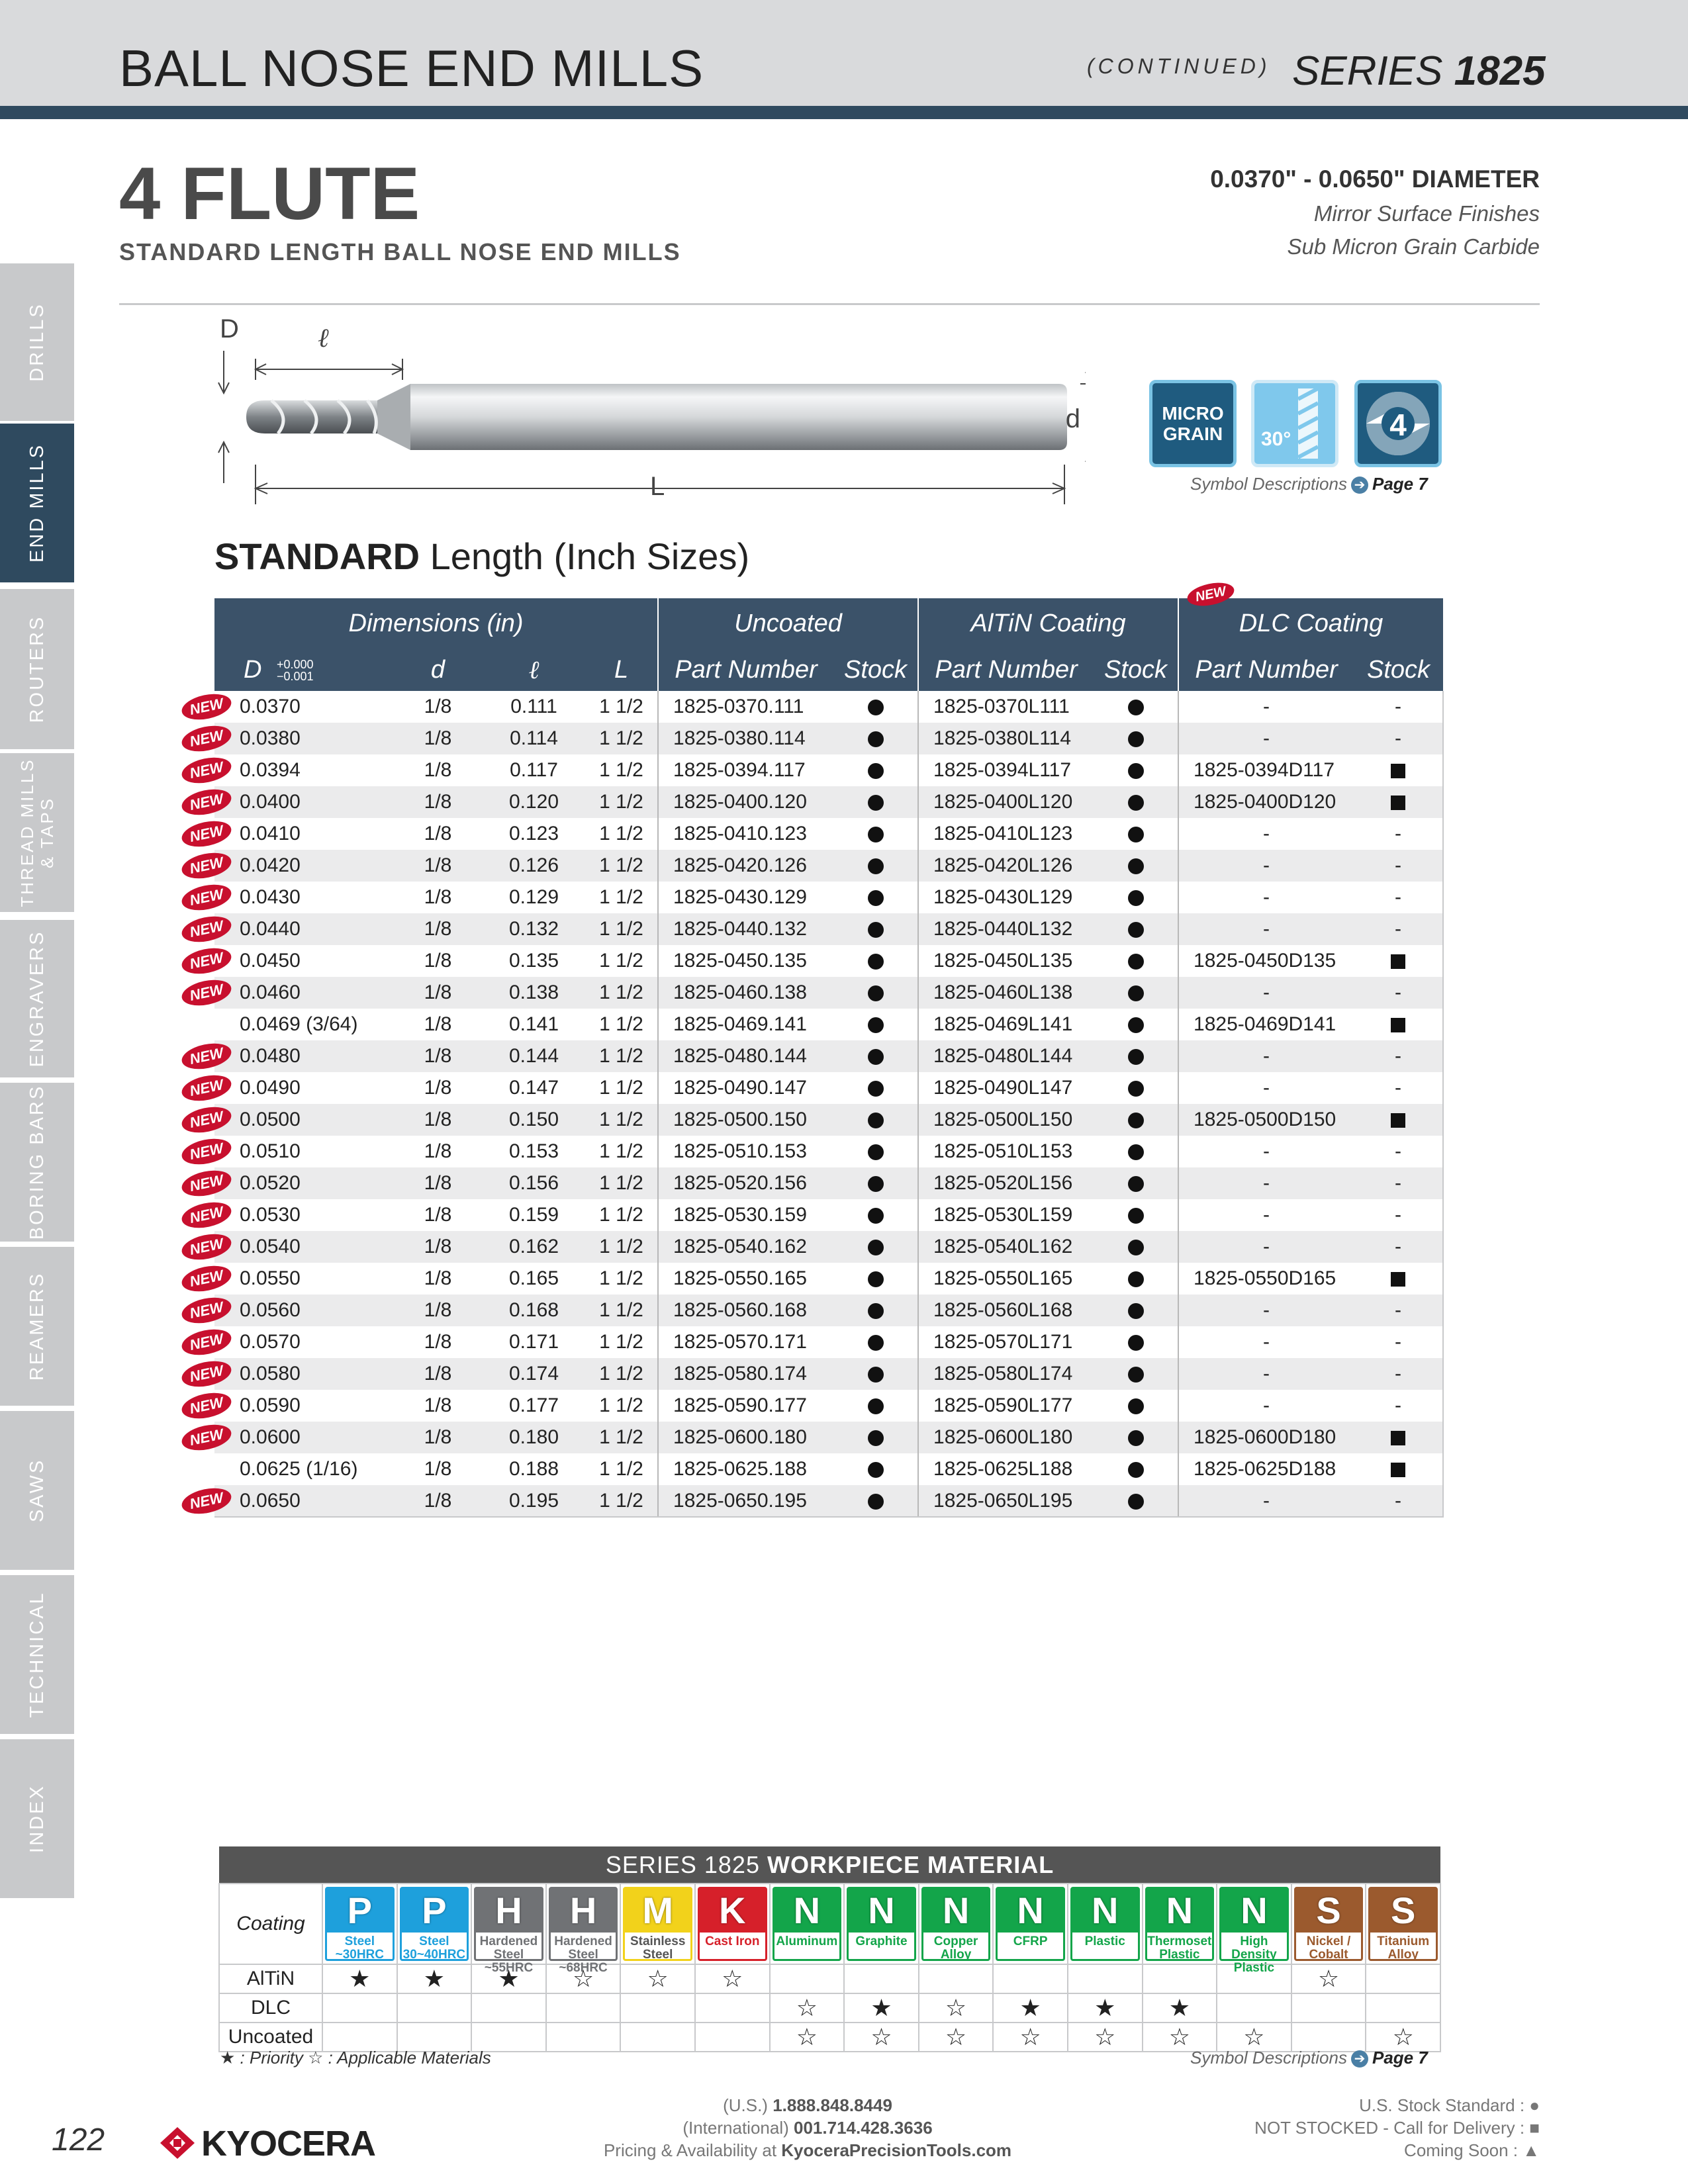 This screenshot has width=1688, height=2184. I want to click on flute-count-title: 4 FLUTE, so click(269, 193).